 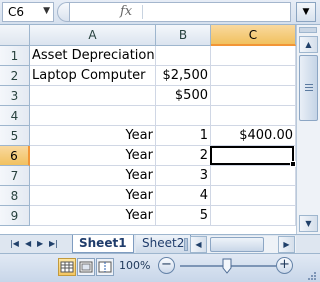 What do you see at coordinates (253, 116) in the screenshot?
I see `cell-c4` at bounding box center [253, 116].